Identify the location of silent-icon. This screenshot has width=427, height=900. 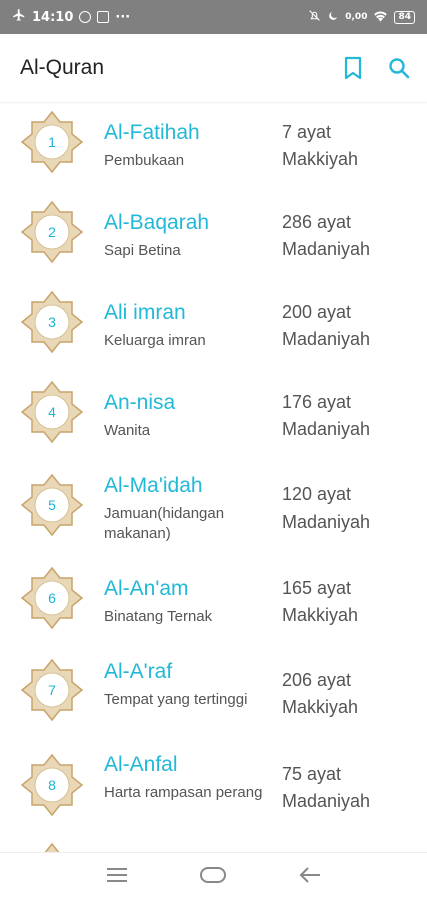
(314, 17).